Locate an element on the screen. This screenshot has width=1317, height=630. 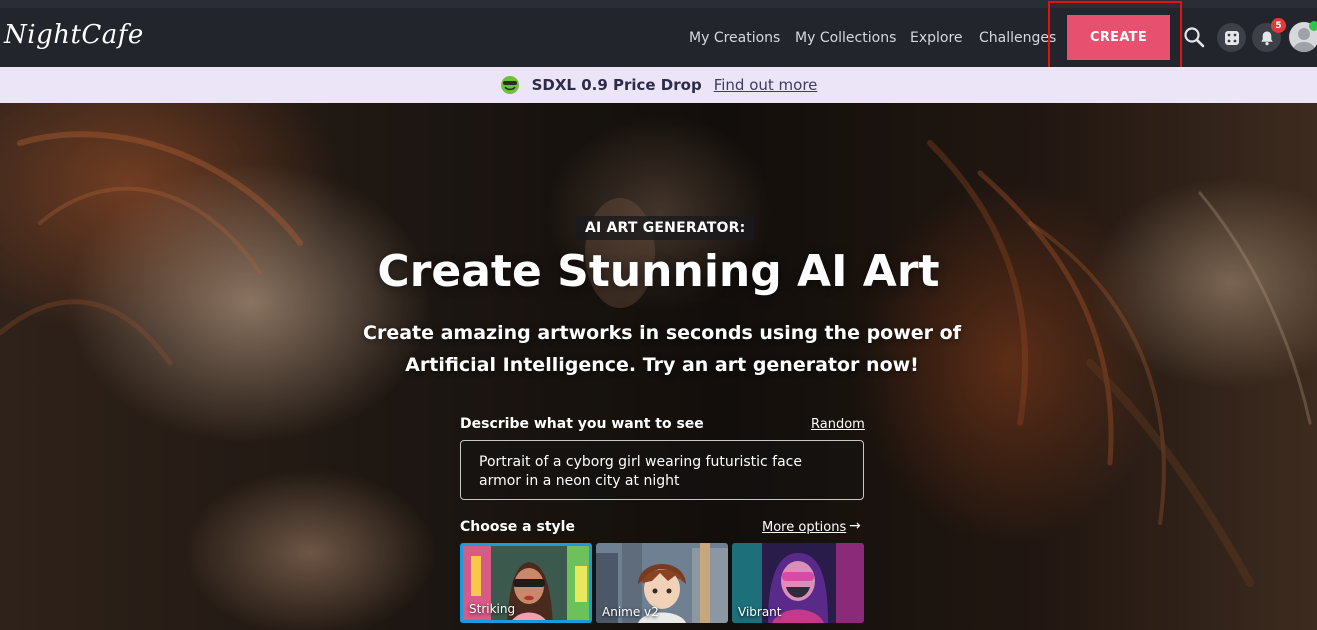
create-button: CREATE is located at coordinates (1118, 37).